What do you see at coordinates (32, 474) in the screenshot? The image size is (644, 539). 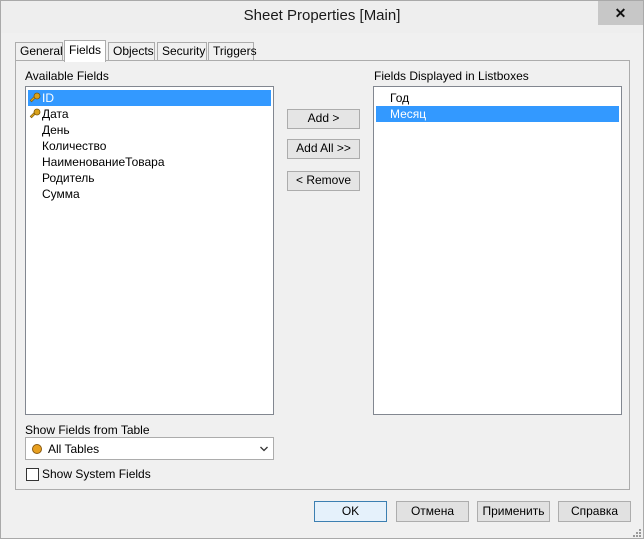 I see `system-fields-checkbox` at bounding box center [32, 474].